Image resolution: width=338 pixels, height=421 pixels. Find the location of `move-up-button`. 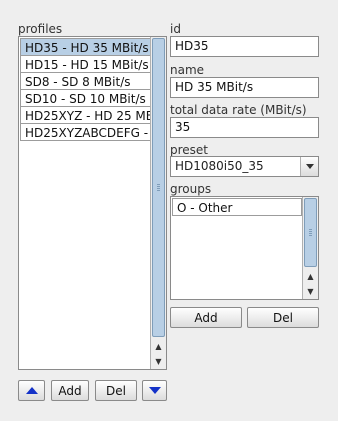

move-up-button is located at coordinates (31, 390).